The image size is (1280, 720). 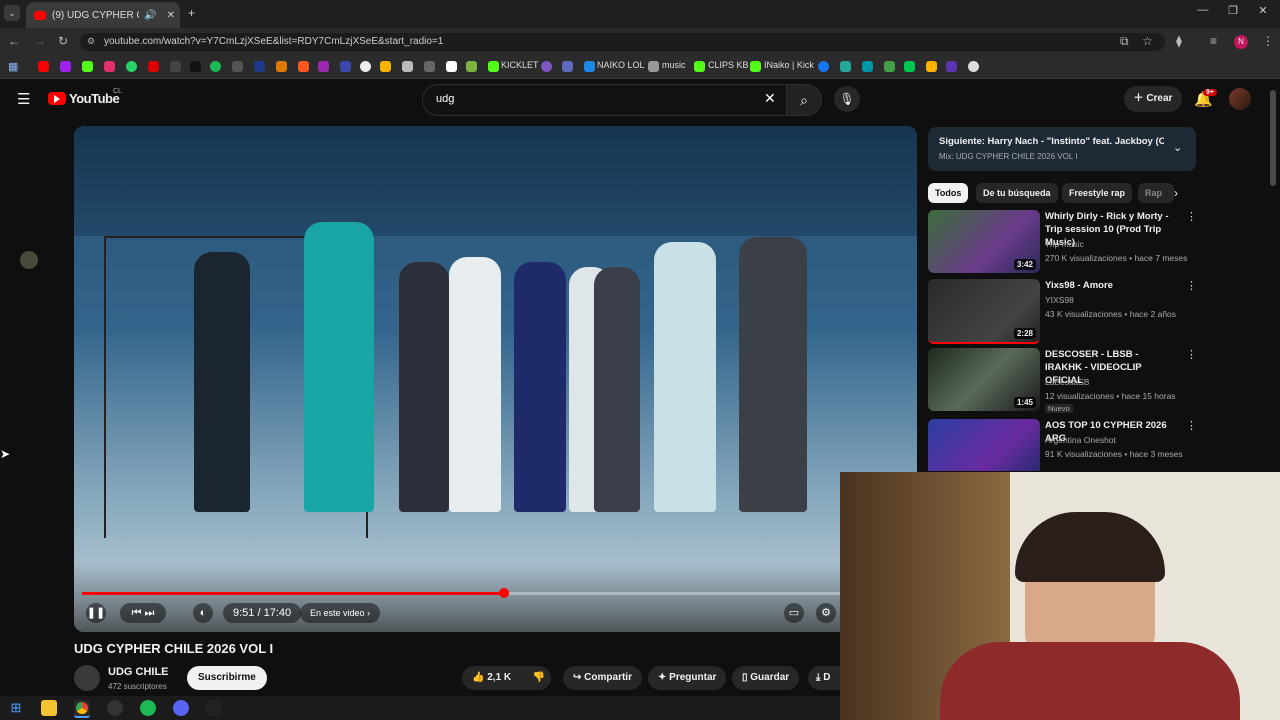 What do you see at coordinates (602, 678) in the screenshot?
I see `share-button: ↪ Compartir` at bounding box center [602, 678].